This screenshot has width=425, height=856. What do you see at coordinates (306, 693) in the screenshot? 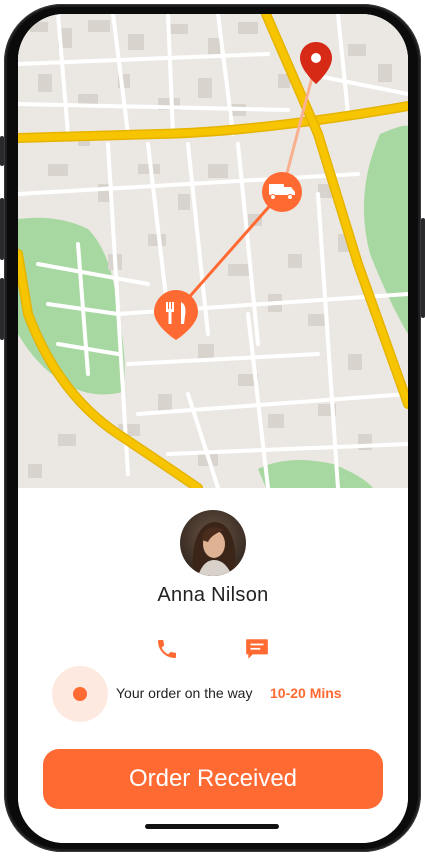
I see `order-eta: 10-20 Mins` at bounding box center [306, 693].